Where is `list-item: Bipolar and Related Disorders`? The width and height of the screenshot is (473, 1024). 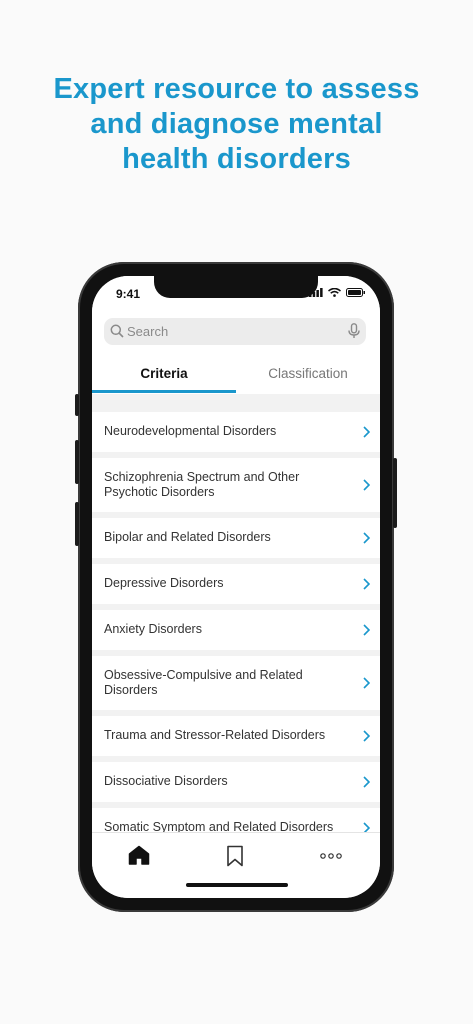
list-item: Bipolar and Related Disorders is located at coordinates (236, 538).